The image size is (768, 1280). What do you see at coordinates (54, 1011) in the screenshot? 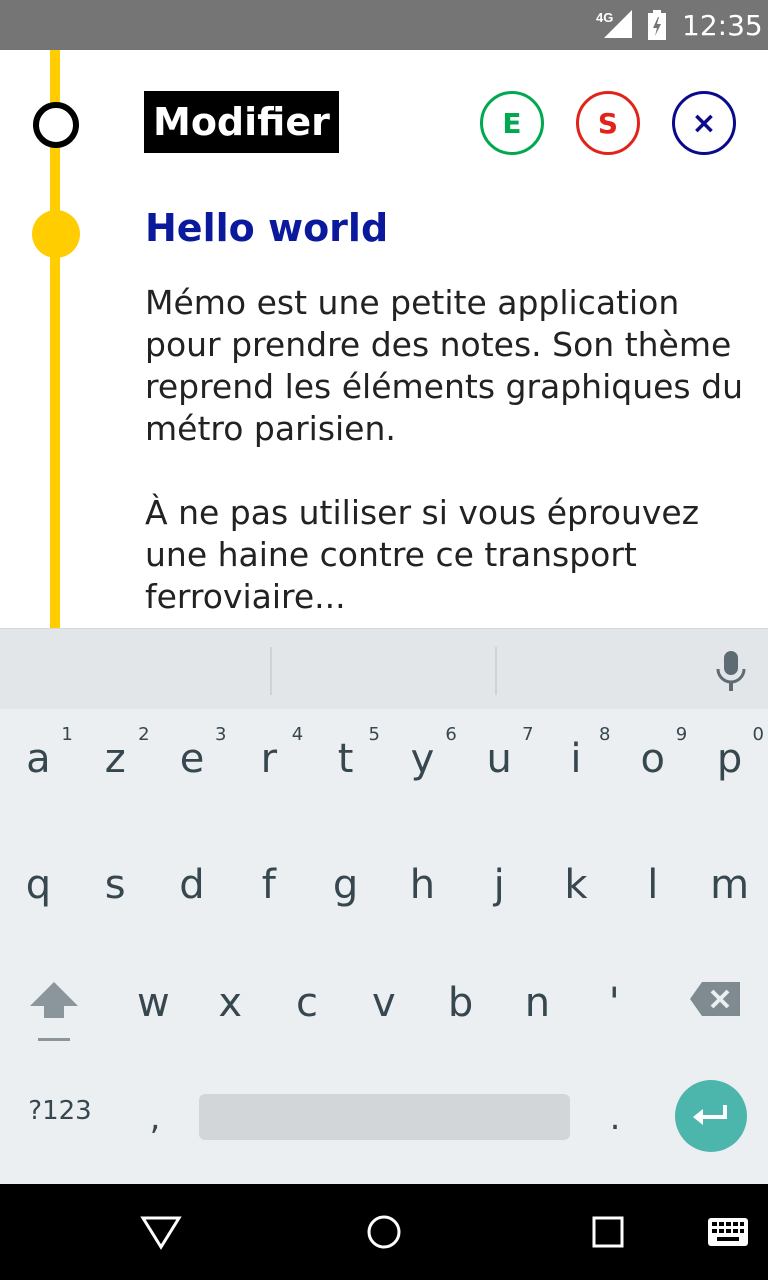
I see `shift-icon` at bounding box center [54, 1011].